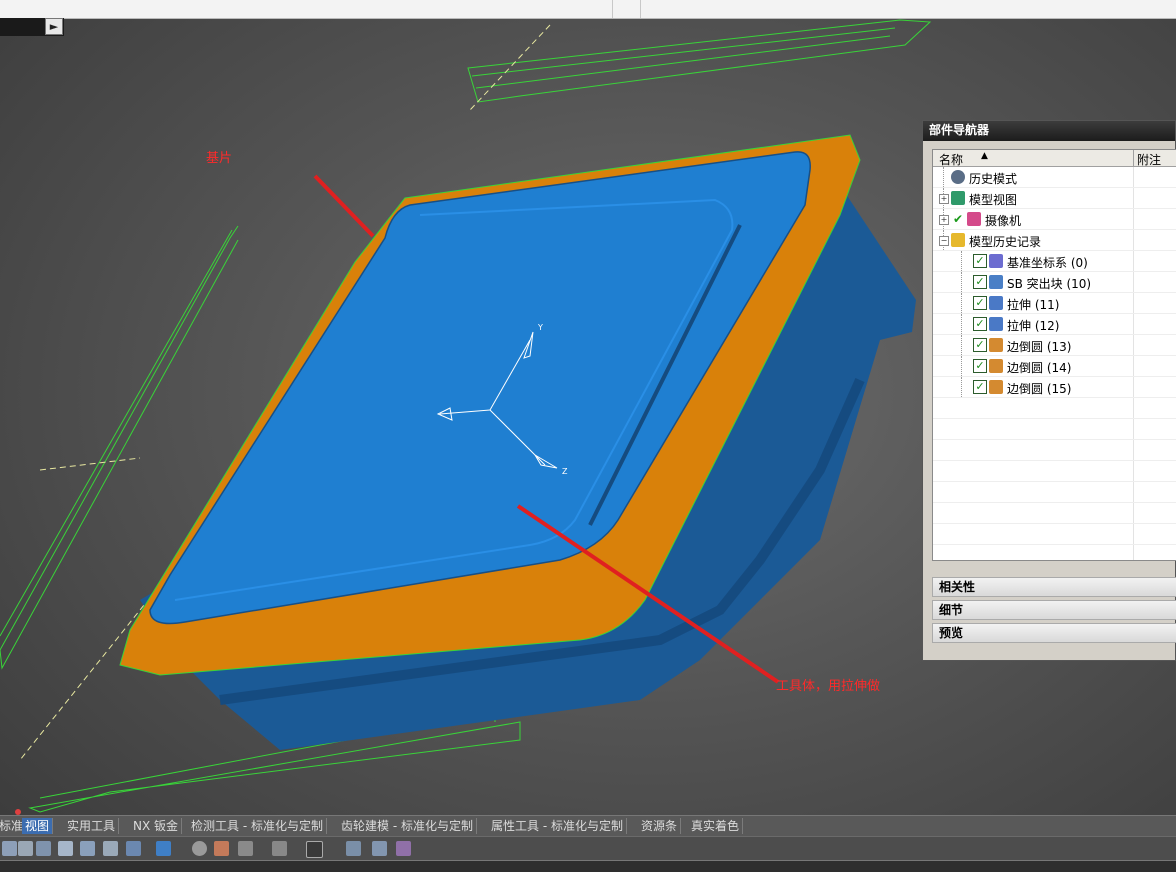 This screenshot has height=872, width=1176. Describe the element at coordinates (588, 866) in the screenshot. I see `status-bar` at that location.